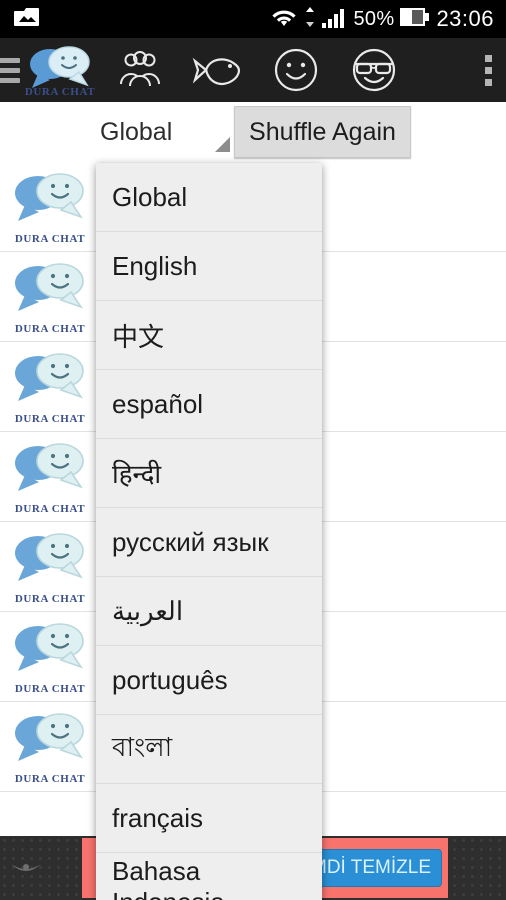 The image size is (506, 900). What do you see at coordinates (374, 18) in the screenshot?
I see `battery-percent-label: 50%` at bounding box center [374, 18].